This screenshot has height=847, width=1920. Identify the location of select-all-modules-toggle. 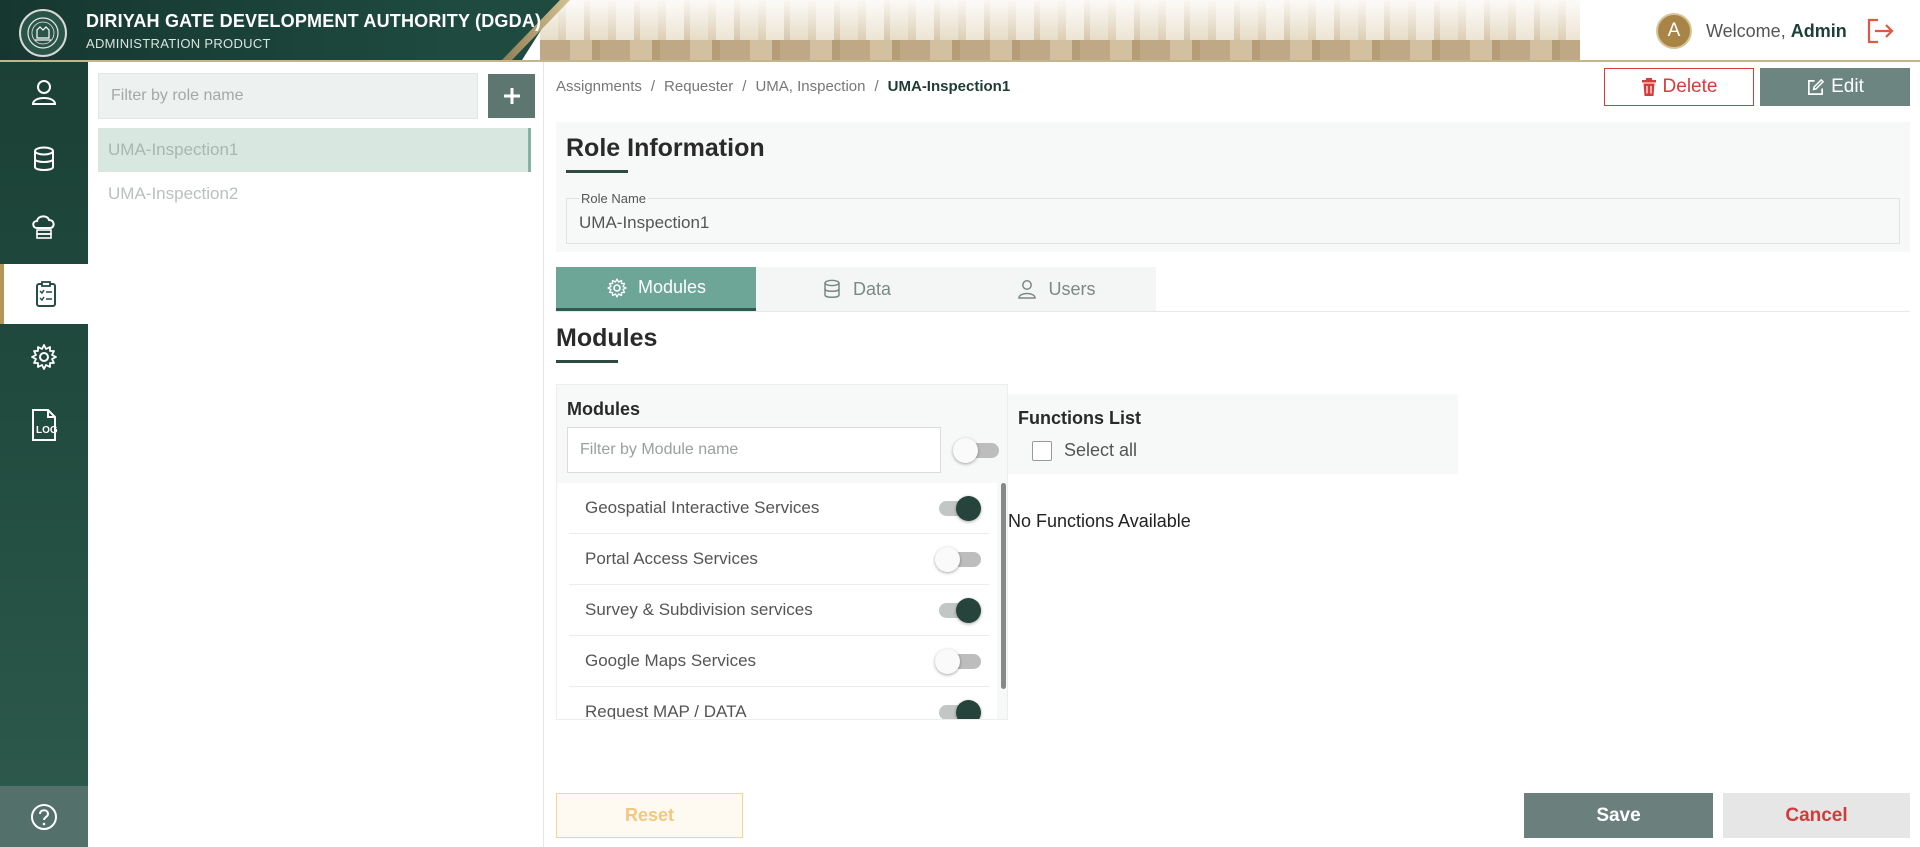
(976, 450).